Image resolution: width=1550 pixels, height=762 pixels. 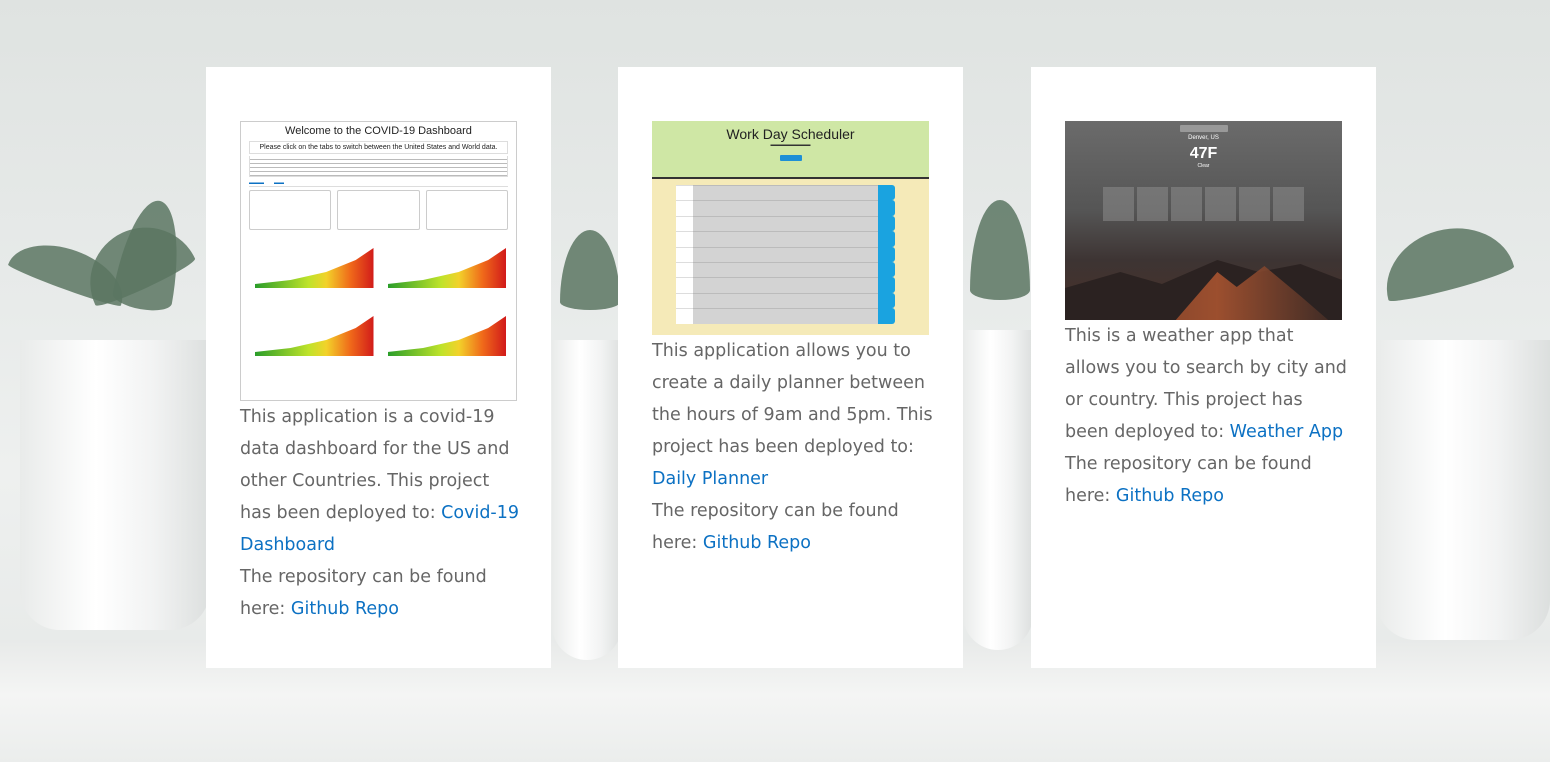 What do you see at coordinates (790, 158) in the screenshot?
I see `scheduler-thumb-button` at bounding box center [790, 158].